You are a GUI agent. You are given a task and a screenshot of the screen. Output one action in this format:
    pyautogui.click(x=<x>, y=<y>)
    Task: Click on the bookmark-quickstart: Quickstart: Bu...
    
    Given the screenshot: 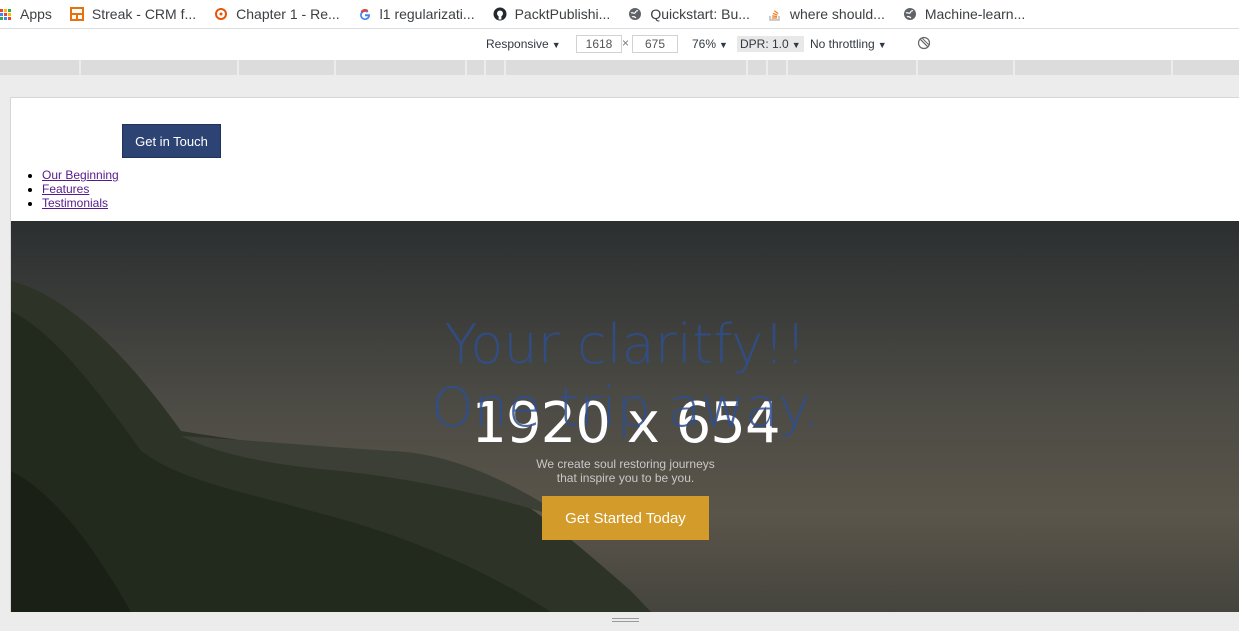 What is the action you would take?
    pyautogui.click(x=689, y=14)
    